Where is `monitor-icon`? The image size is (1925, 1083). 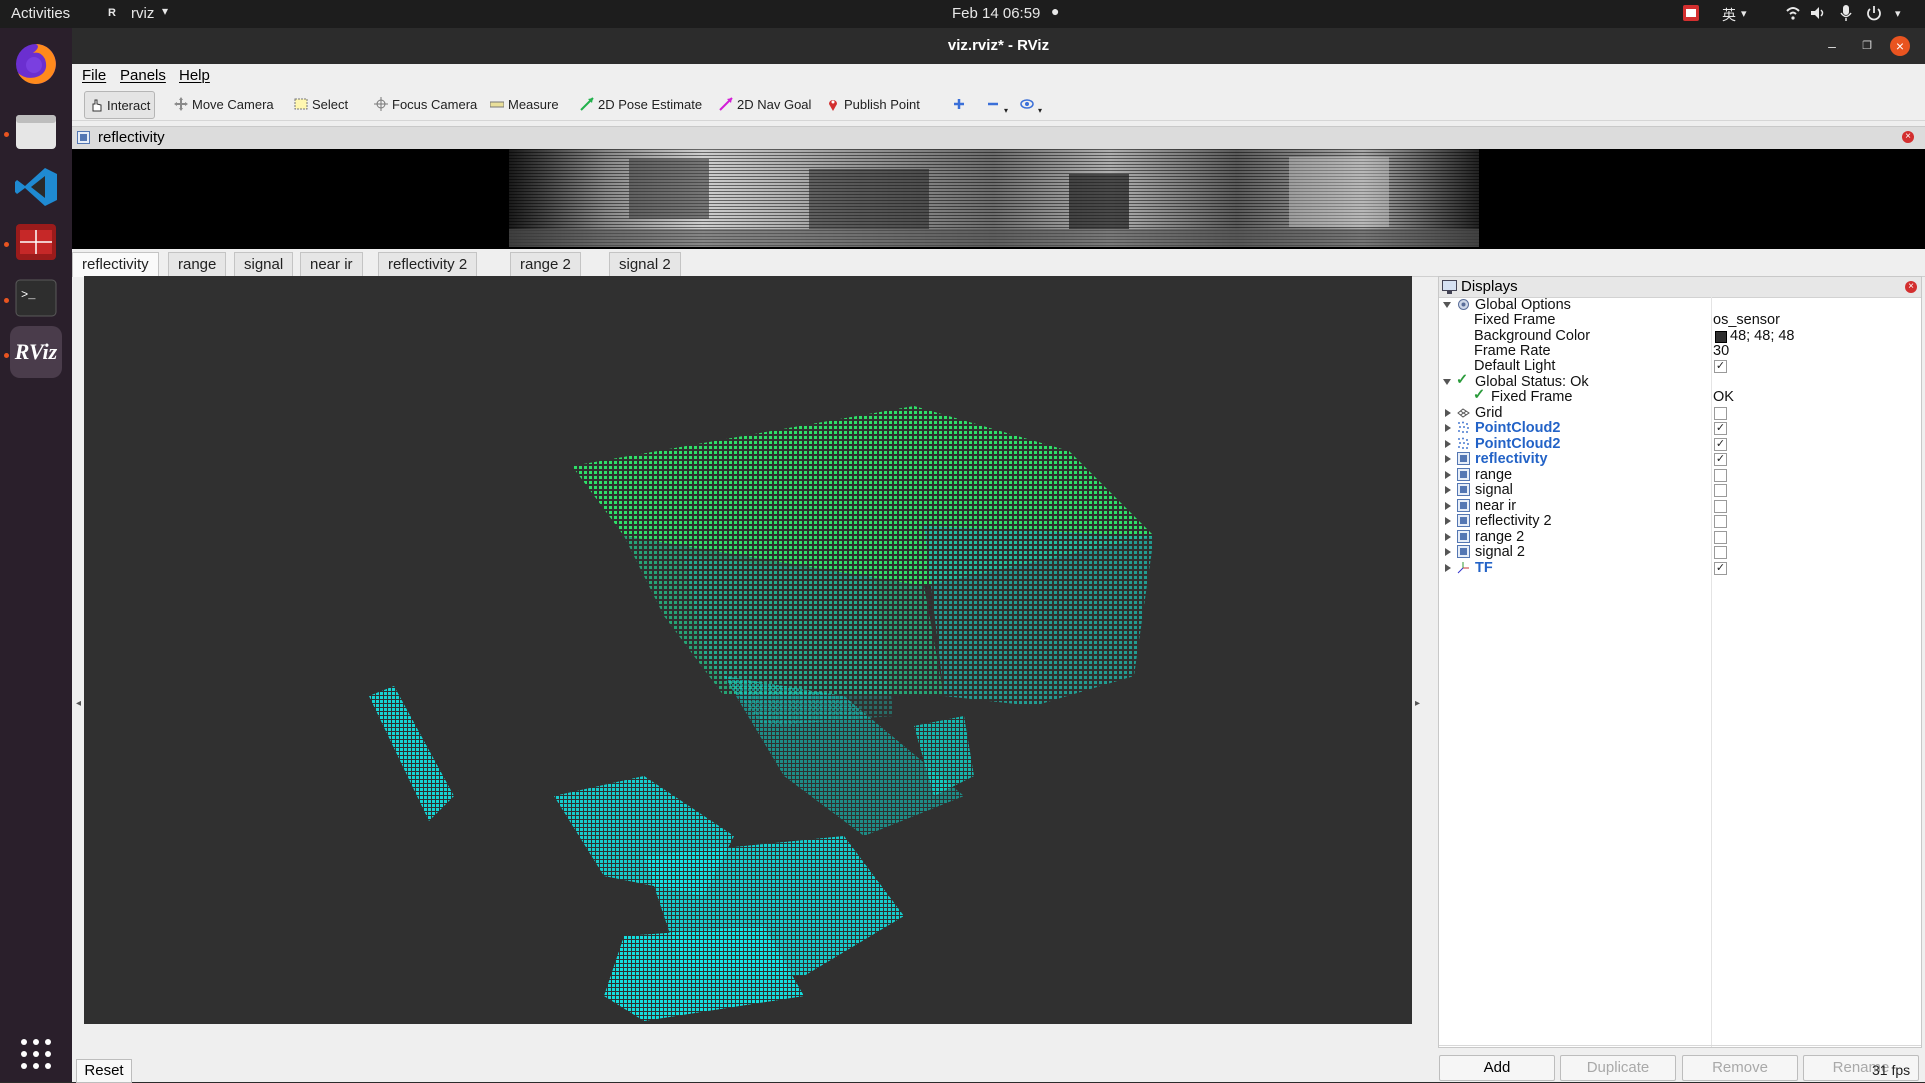
monitor-icon is located at coordinates (1449, 287).